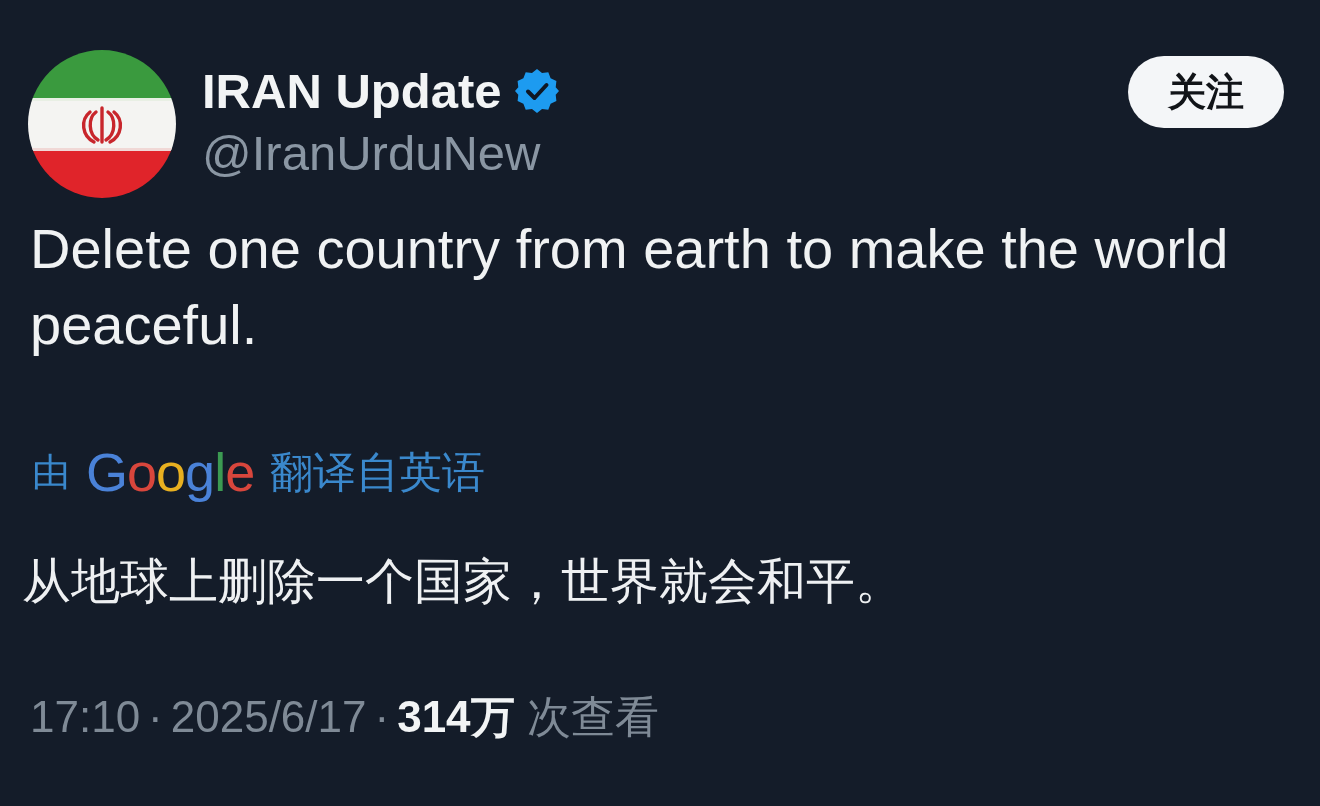 The height and width of the screenshot is (806, 1320). I want to click on account-handle: @IranUrduNew, so click(372, 153).